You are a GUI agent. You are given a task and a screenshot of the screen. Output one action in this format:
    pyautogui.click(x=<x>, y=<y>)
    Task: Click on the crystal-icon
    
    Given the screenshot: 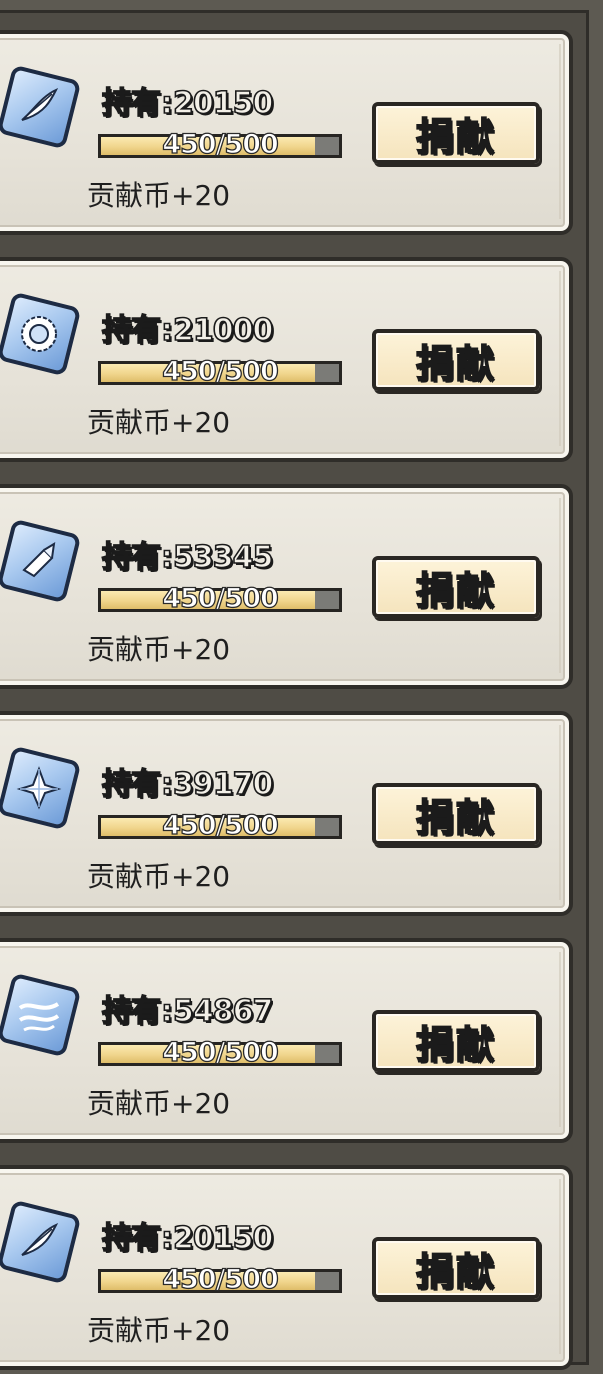 What is the action you would take?
    pyautogui.click(x=41, y=788)
    